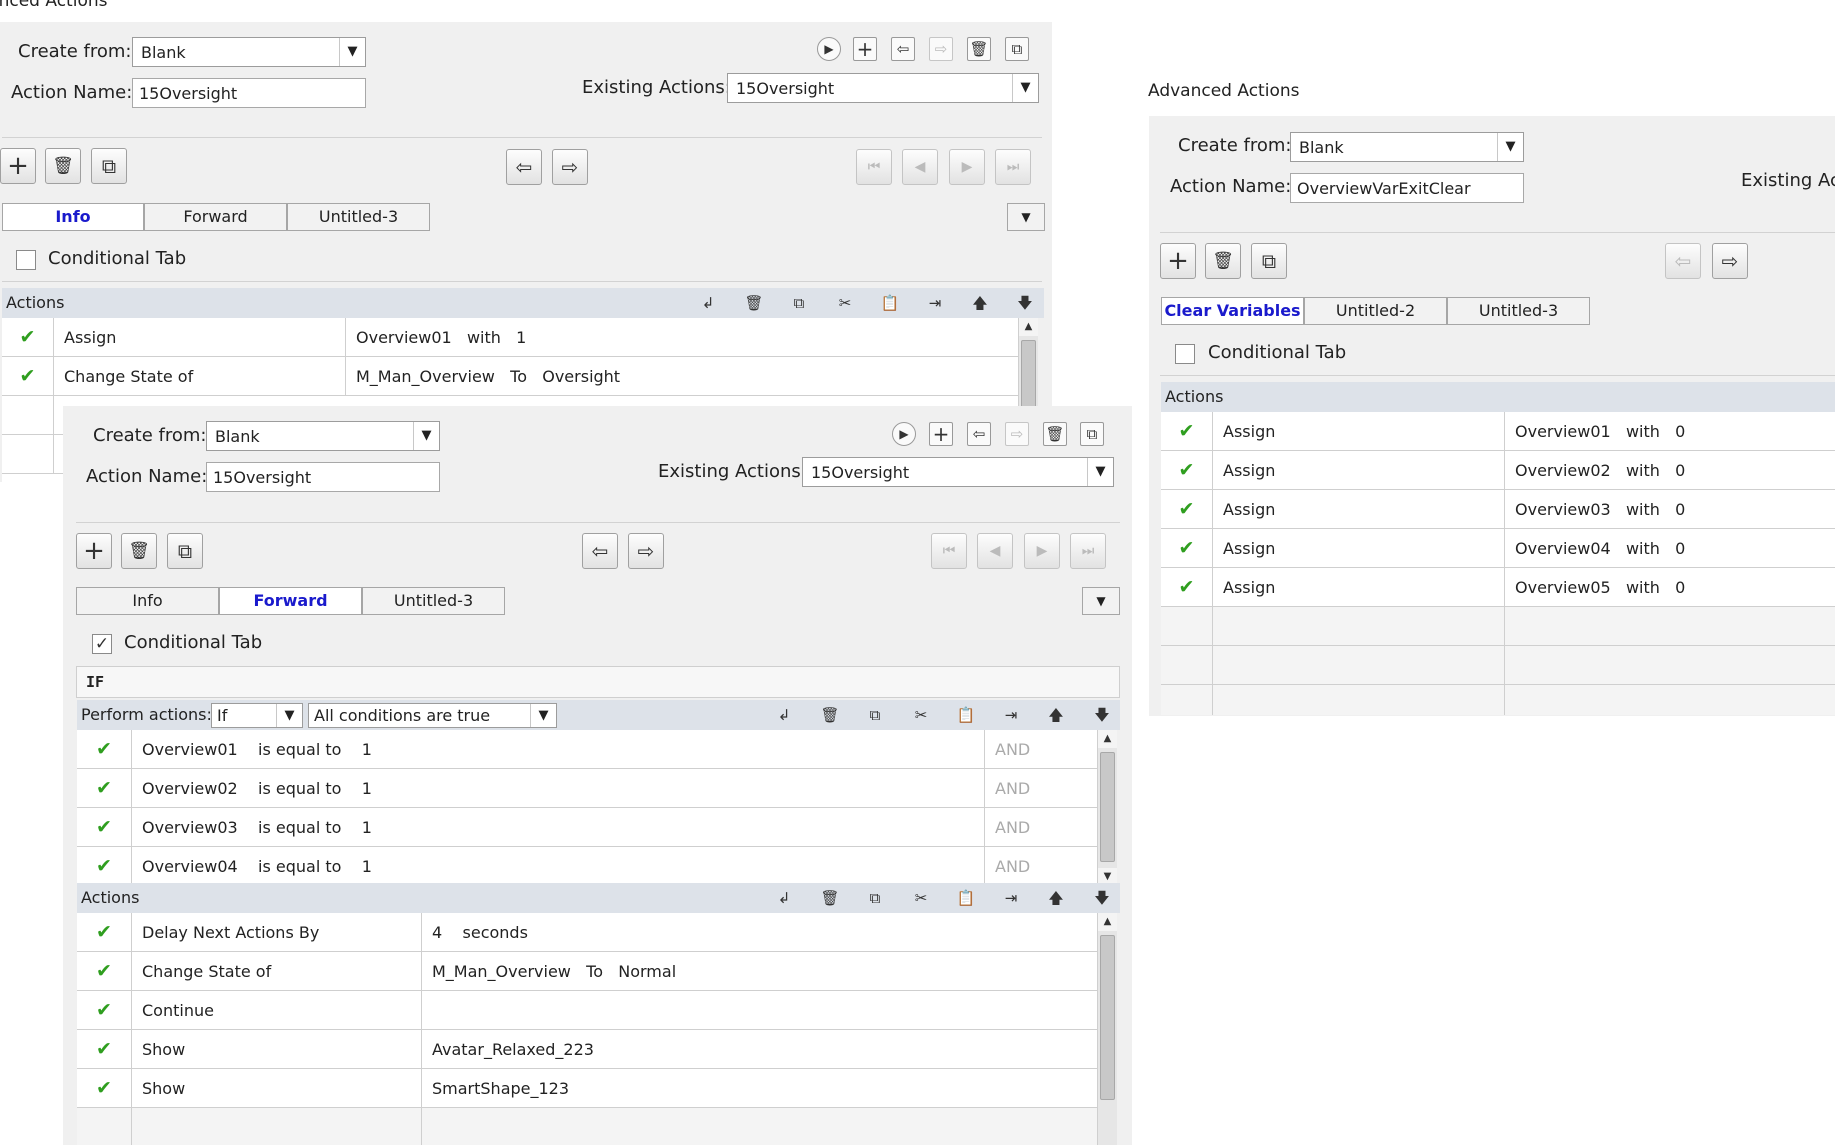 The image size is (1835, 1145). What do you see at coordinates (708, 303) in the screenshot?
I see `panel-a-insert-action-icon: ↲` at bounding box center [708, 303].